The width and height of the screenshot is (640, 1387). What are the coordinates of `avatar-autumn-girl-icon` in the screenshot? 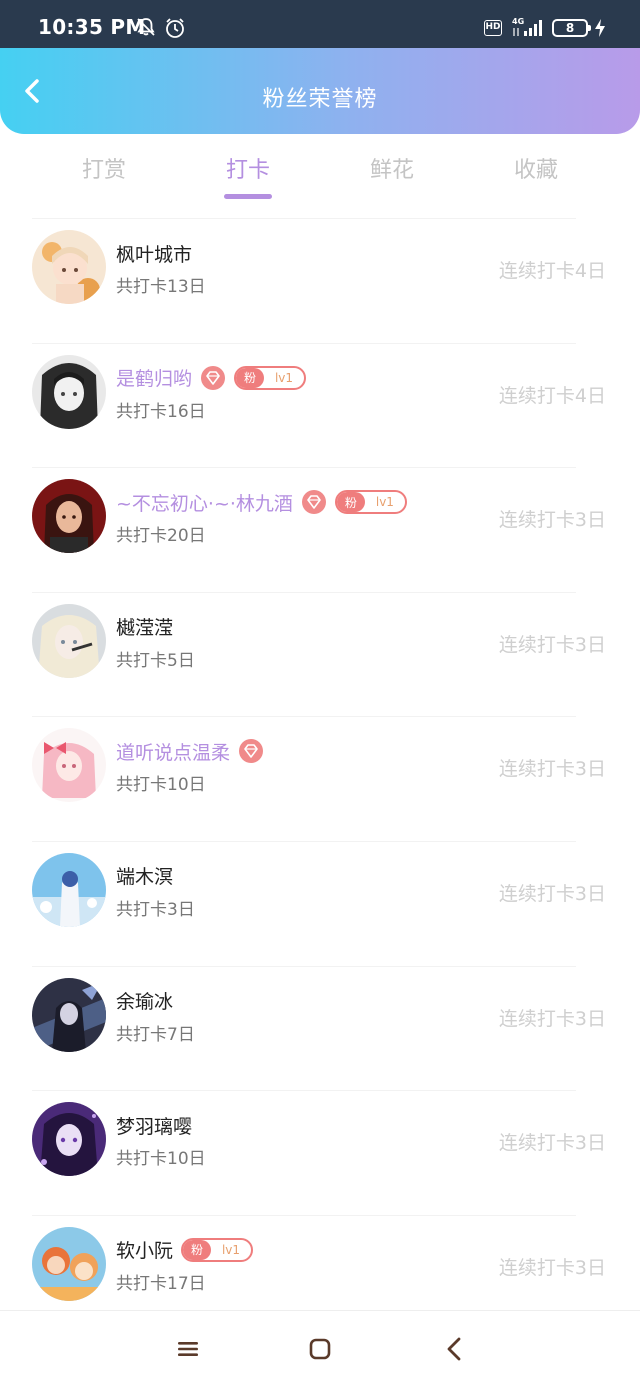 It's located at (69, 267).